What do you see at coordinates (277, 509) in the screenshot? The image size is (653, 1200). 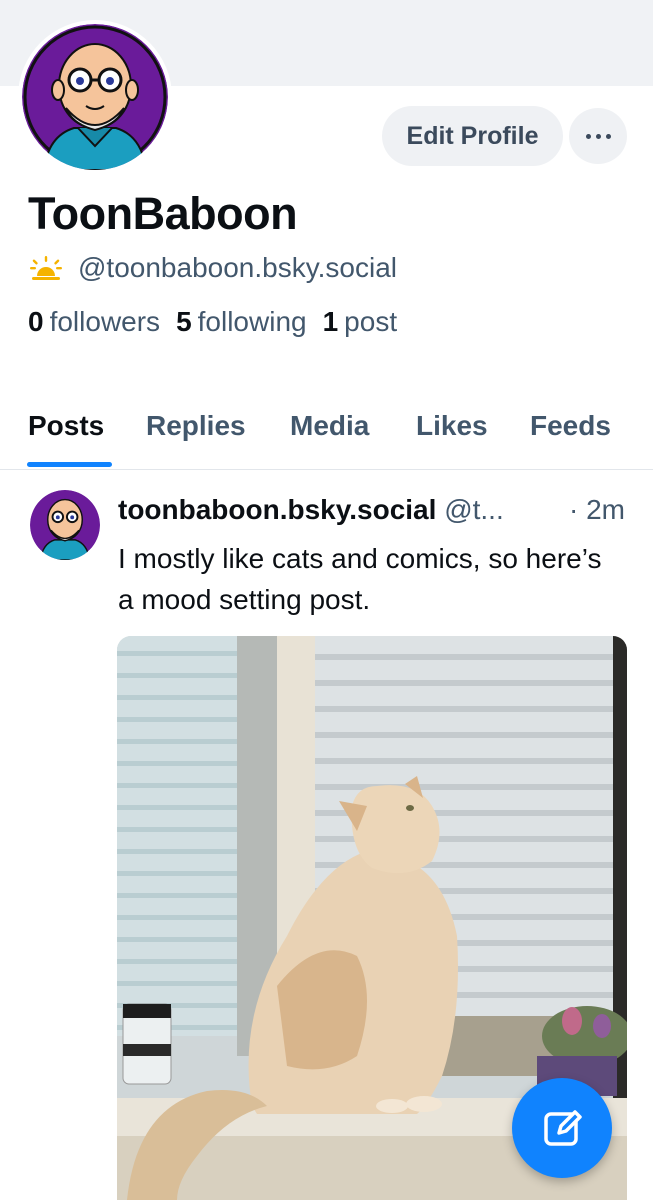 I see `post-author-name: toonbaboon.bsky.social` at bounding box center [277, 509].